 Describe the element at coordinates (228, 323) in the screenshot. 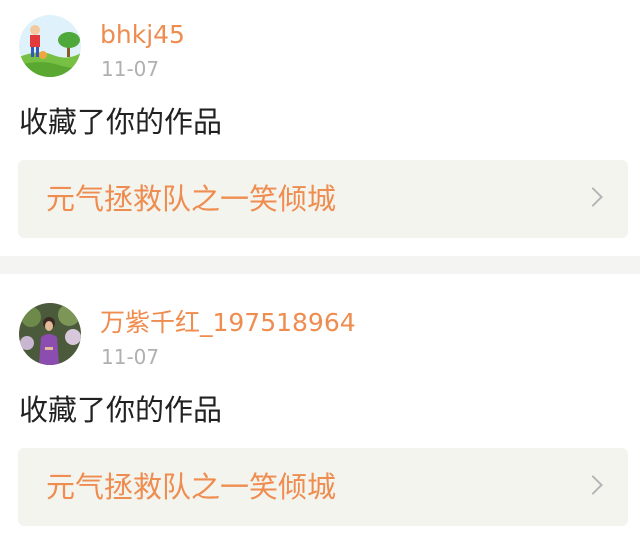

I see `username: 万紫千红_197518964` at that location.